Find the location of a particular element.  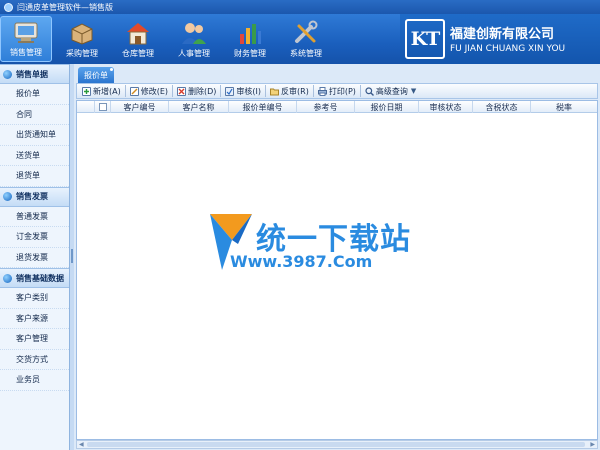

scrollbar-thumb is located at coordinates (336, 444).